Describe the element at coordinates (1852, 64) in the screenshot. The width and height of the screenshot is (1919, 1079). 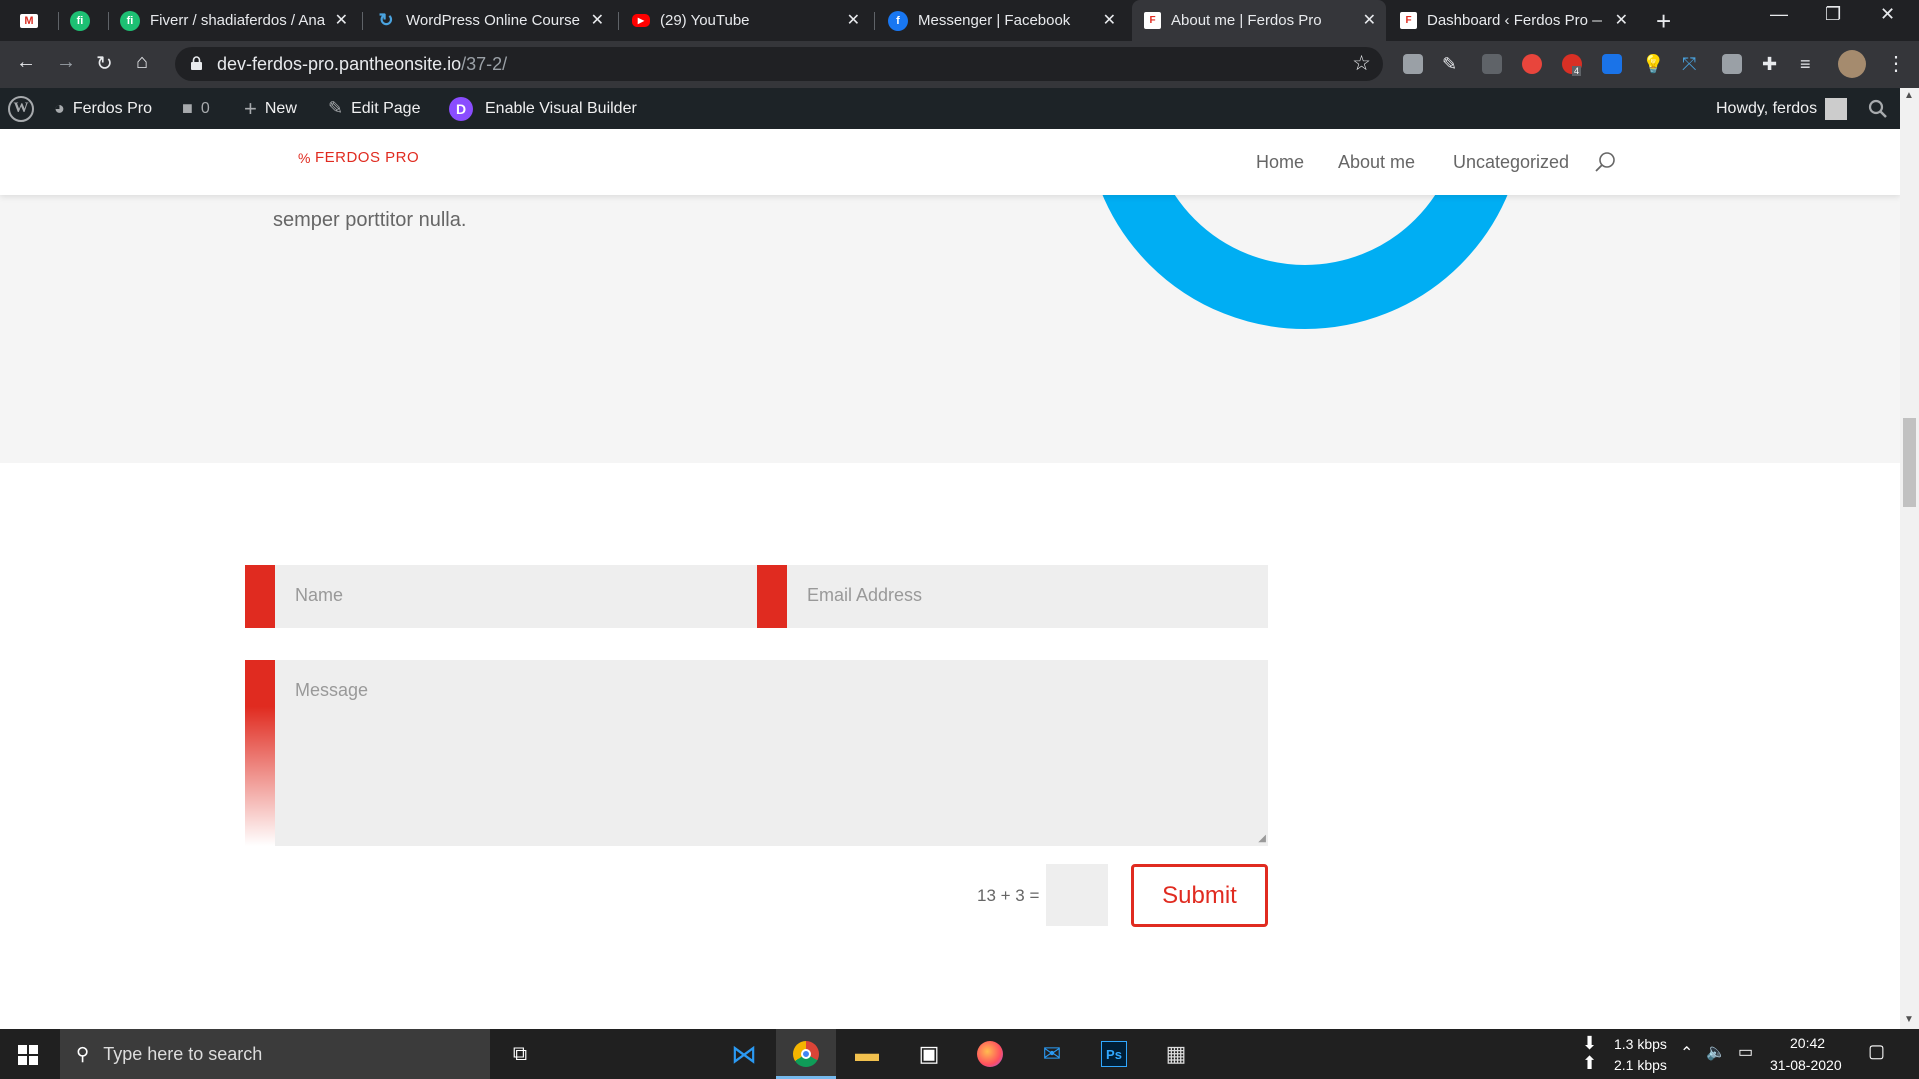
I see `profile-avatar` at that location.